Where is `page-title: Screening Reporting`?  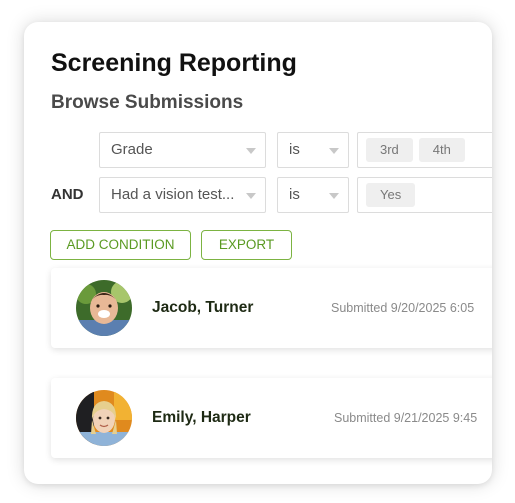
page-title: Screening Reporting is located at coordinates (174, 63).